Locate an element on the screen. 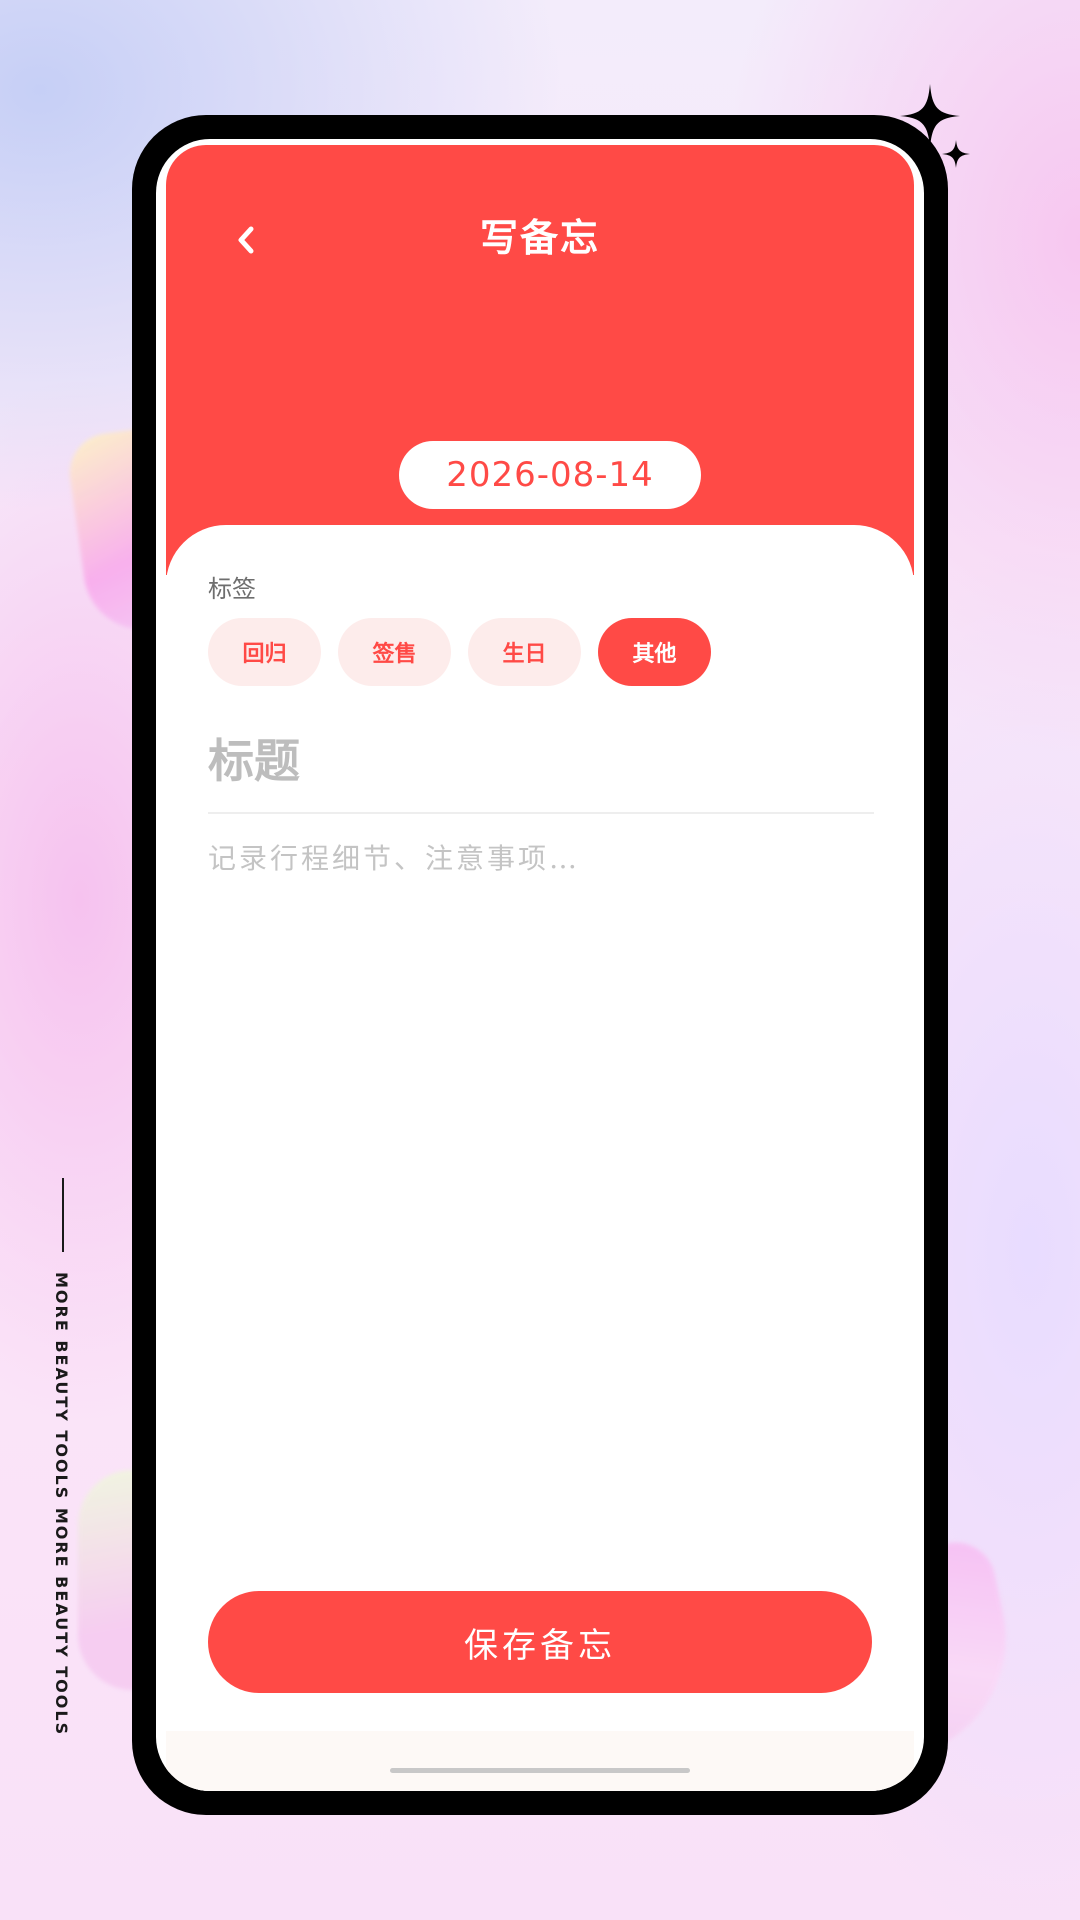 Image resolution: width=1080 pixels, height=1920 pixels. tags-label: 标签 is located at coordinates (232, 589).